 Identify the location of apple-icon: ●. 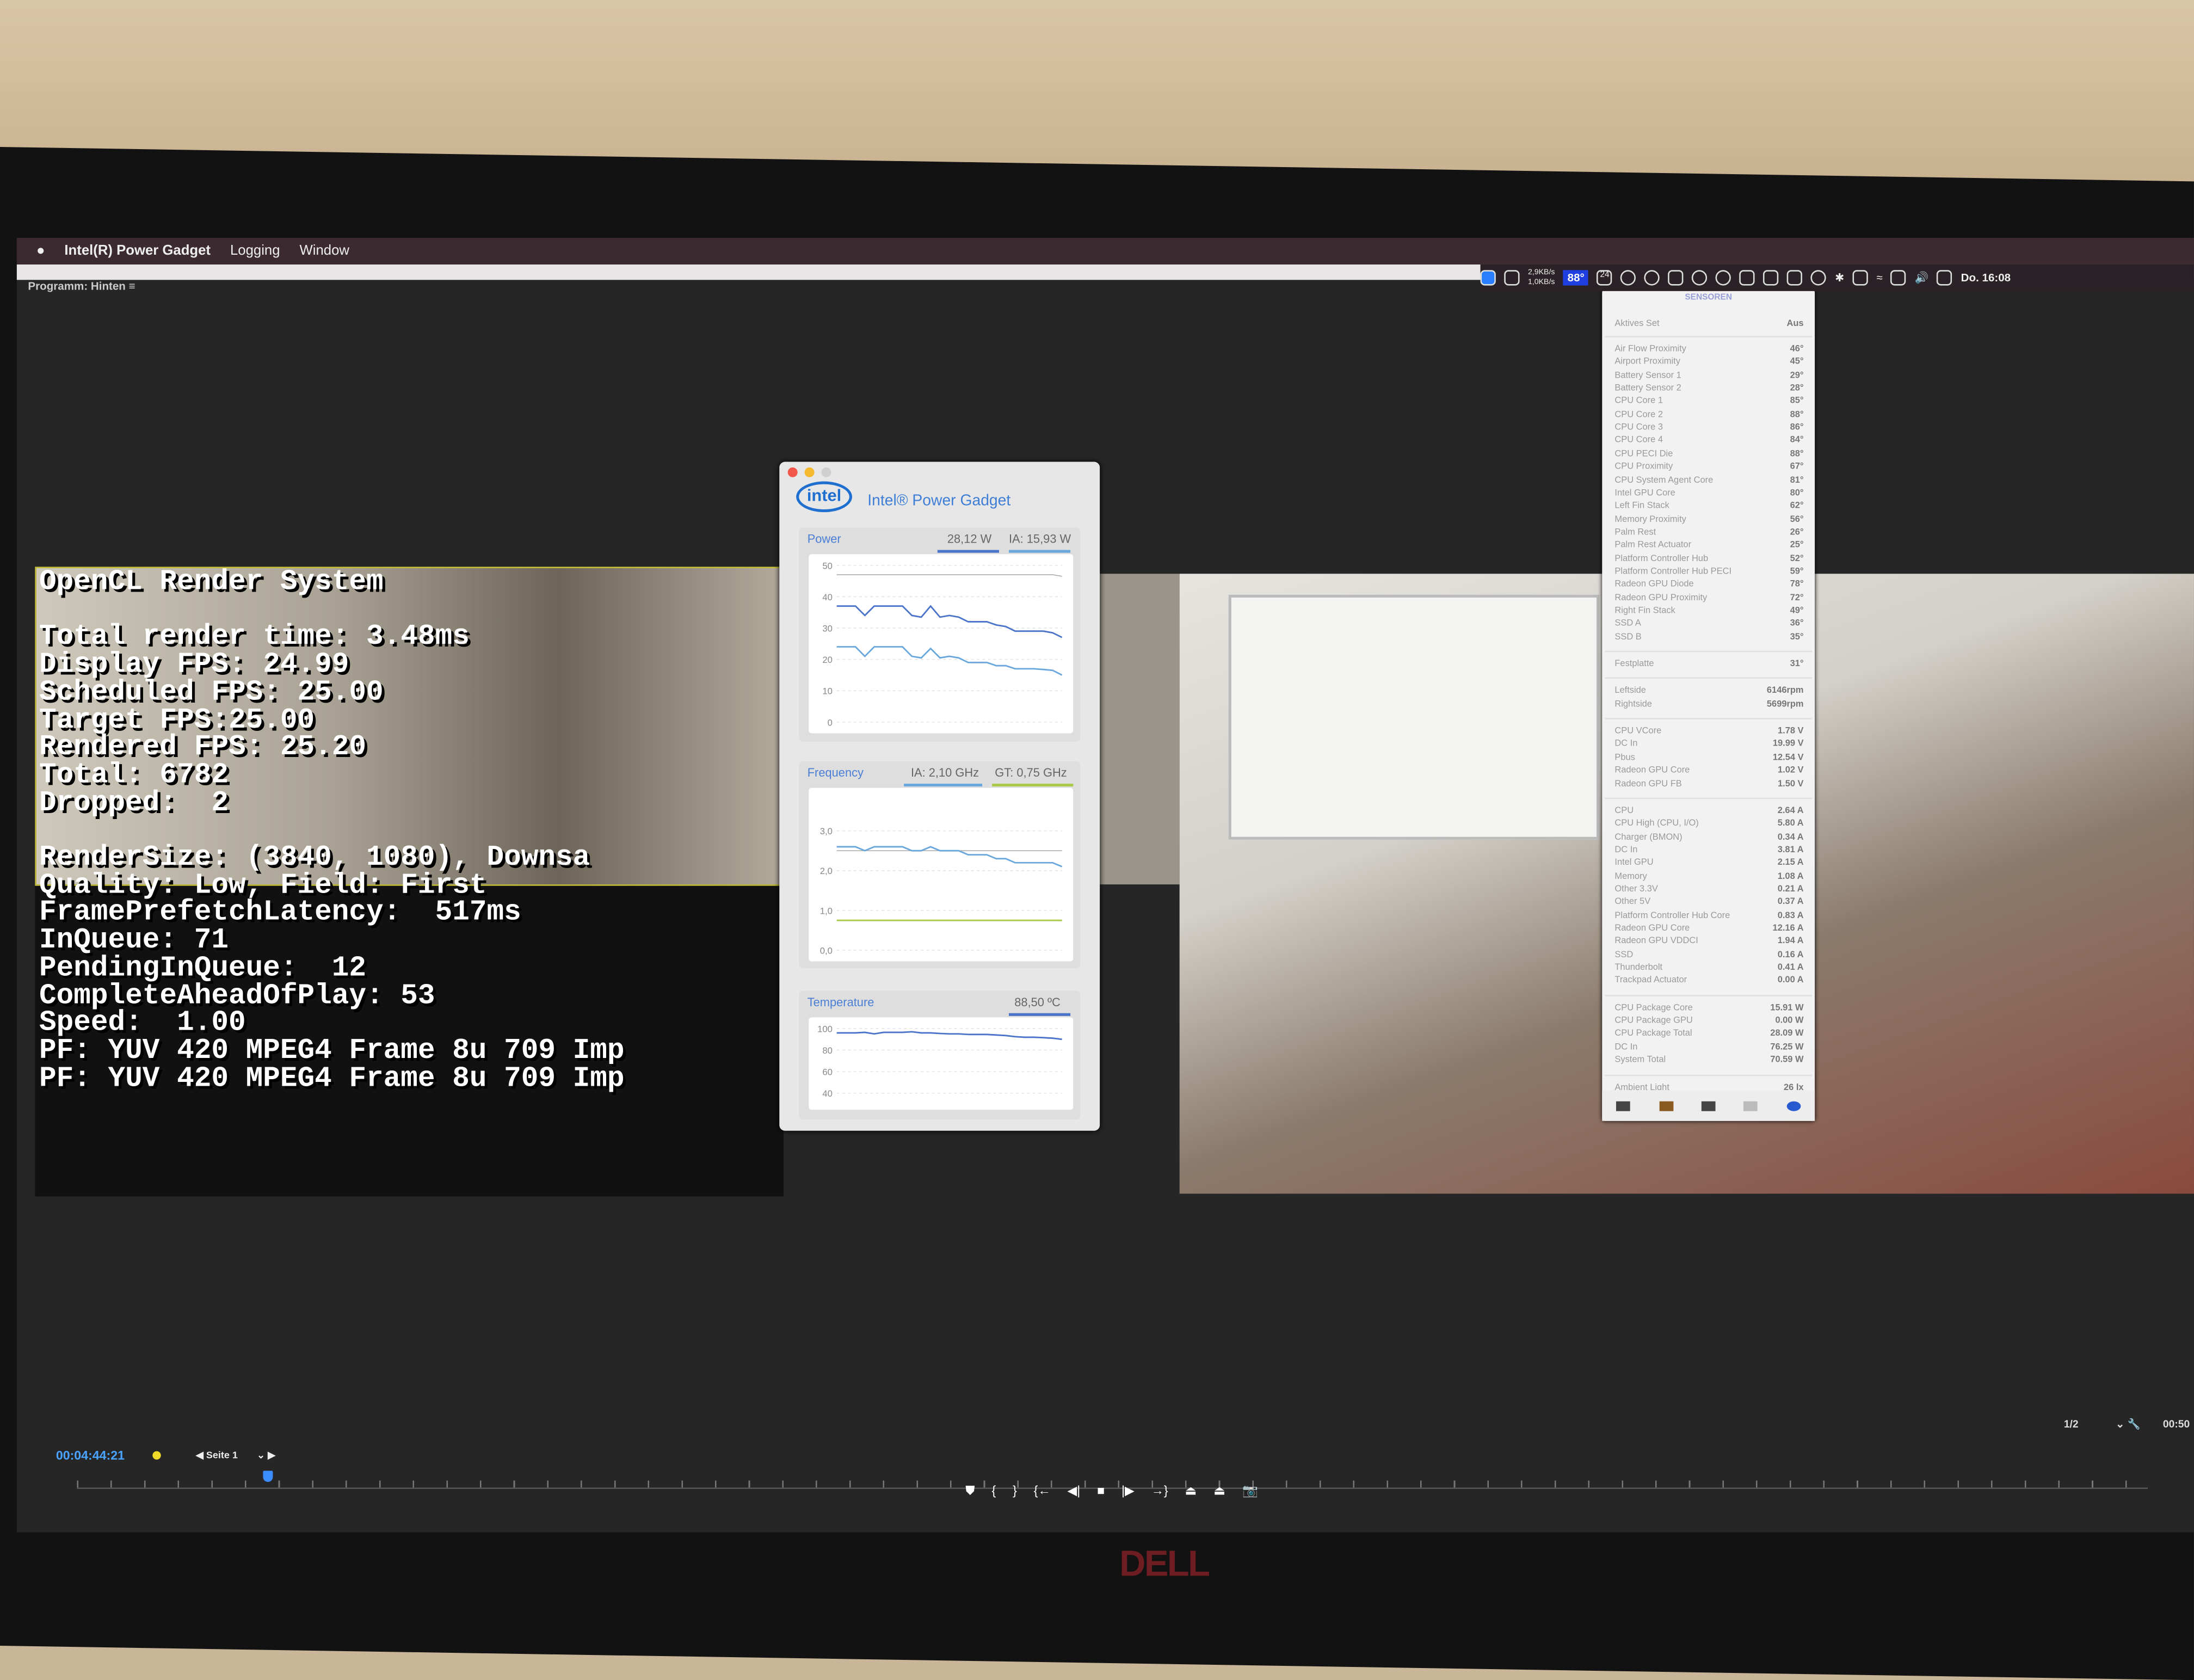
(40, 251).